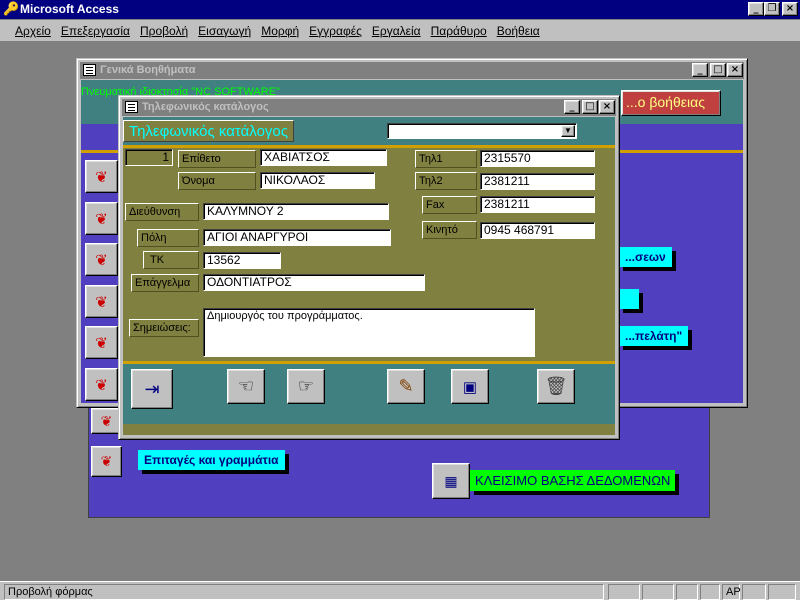  Describe the element at coordinates (406, 386) in the screenshot. I see `edit-pen-icon: ✎` at that location.